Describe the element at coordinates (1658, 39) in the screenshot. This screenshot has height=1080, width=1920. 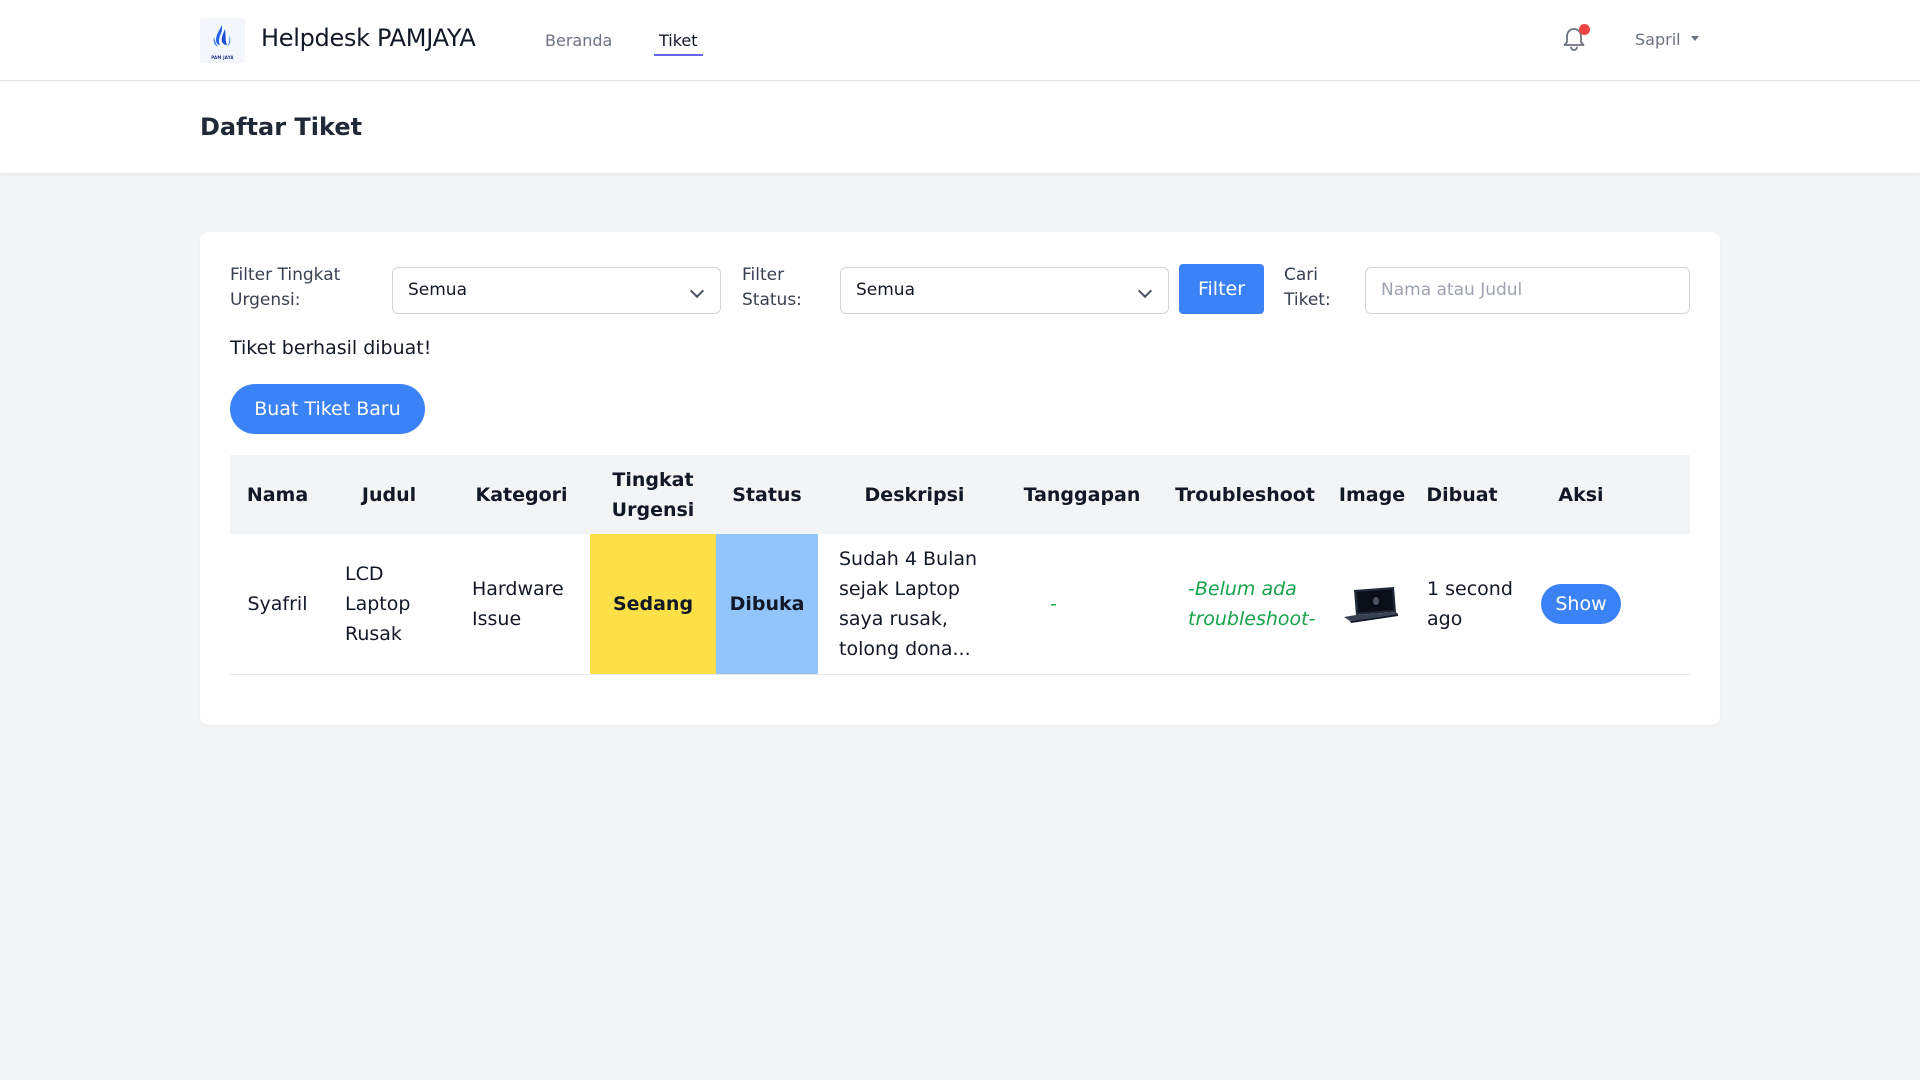
I see `user-menu: Sapril` at that location.